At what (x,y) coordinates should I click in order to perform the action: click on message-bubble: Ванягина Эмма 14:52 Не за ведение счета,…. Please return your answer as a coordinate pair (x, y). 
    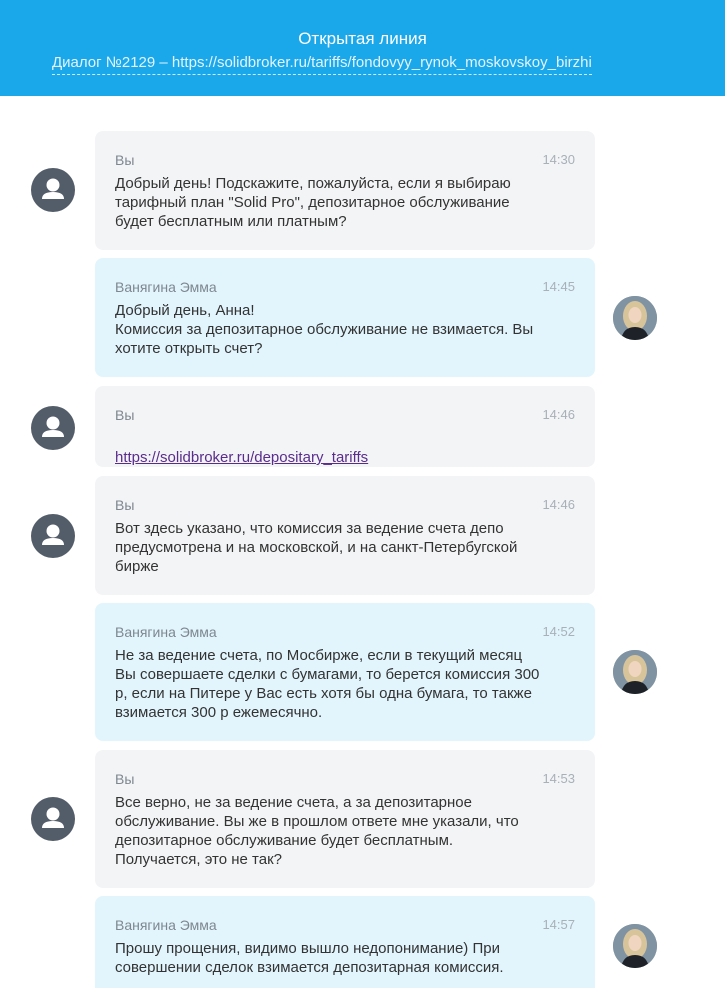
    Looking at the image, I should click on (345, 672).